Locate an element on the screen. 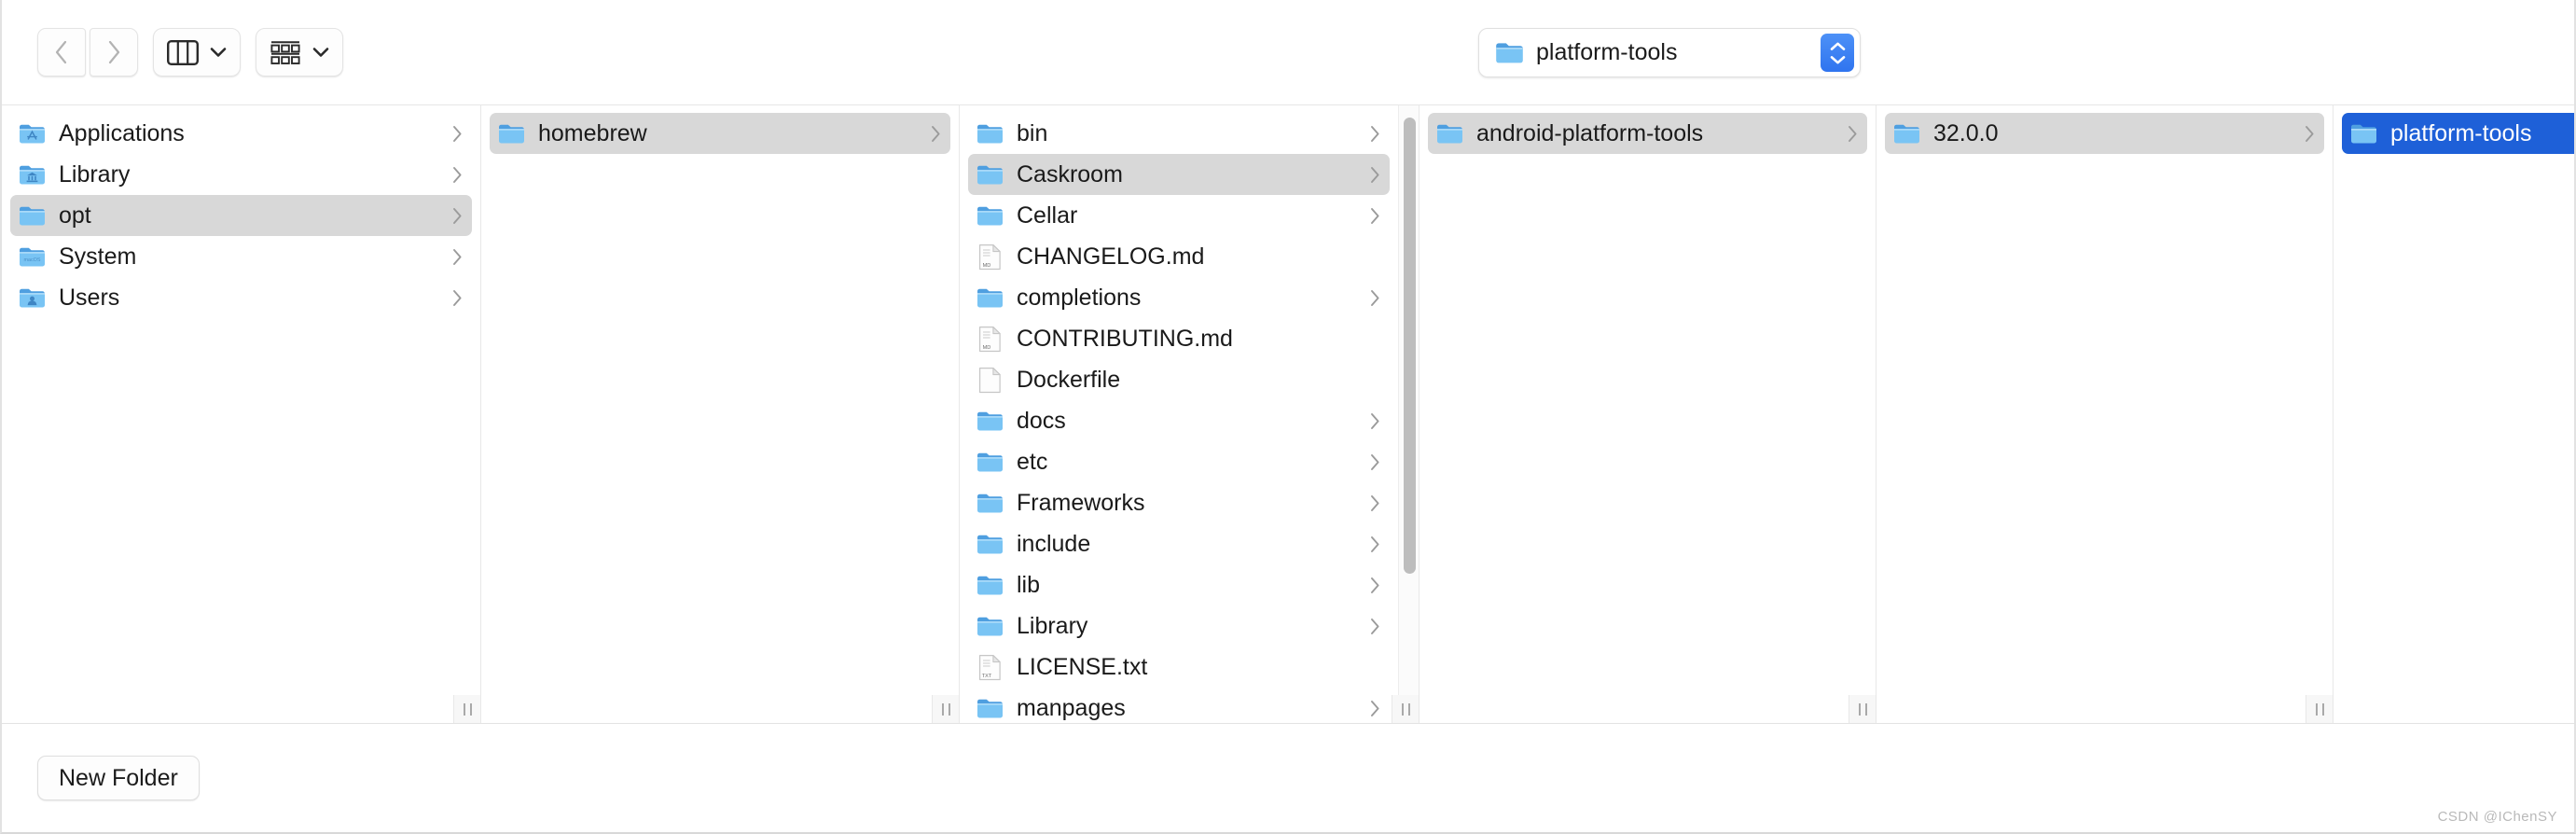 The height and width of the screenshot is (834, 2576). item-label: Frameworks is located at coordinates (1081, 502).